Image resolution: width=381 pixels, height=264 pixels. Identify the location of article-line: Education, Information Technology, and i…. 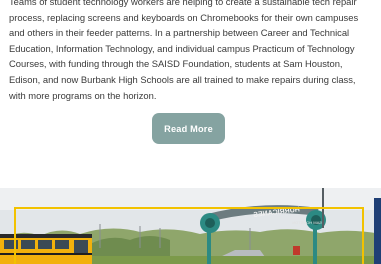
(182, 48).